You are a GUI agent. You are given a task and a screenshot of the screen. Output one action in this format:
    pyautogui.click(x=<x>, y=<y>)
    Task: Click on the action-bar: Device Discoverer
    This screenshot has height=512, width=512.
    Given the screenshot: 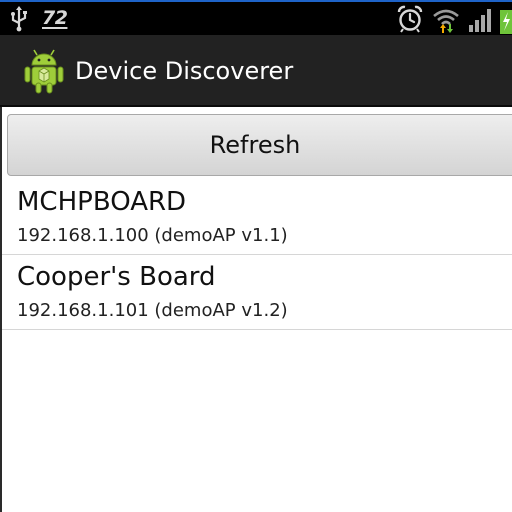 What is the action you would take?
    pyautogui.click(x=256, y=71)
    